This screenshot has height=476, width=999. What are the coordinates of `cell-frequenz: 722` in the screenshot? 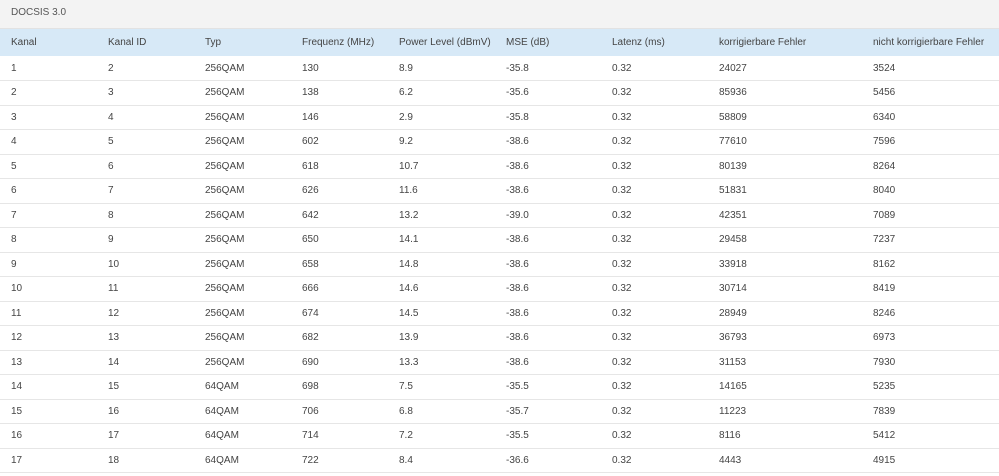 It's located at (310, 460).